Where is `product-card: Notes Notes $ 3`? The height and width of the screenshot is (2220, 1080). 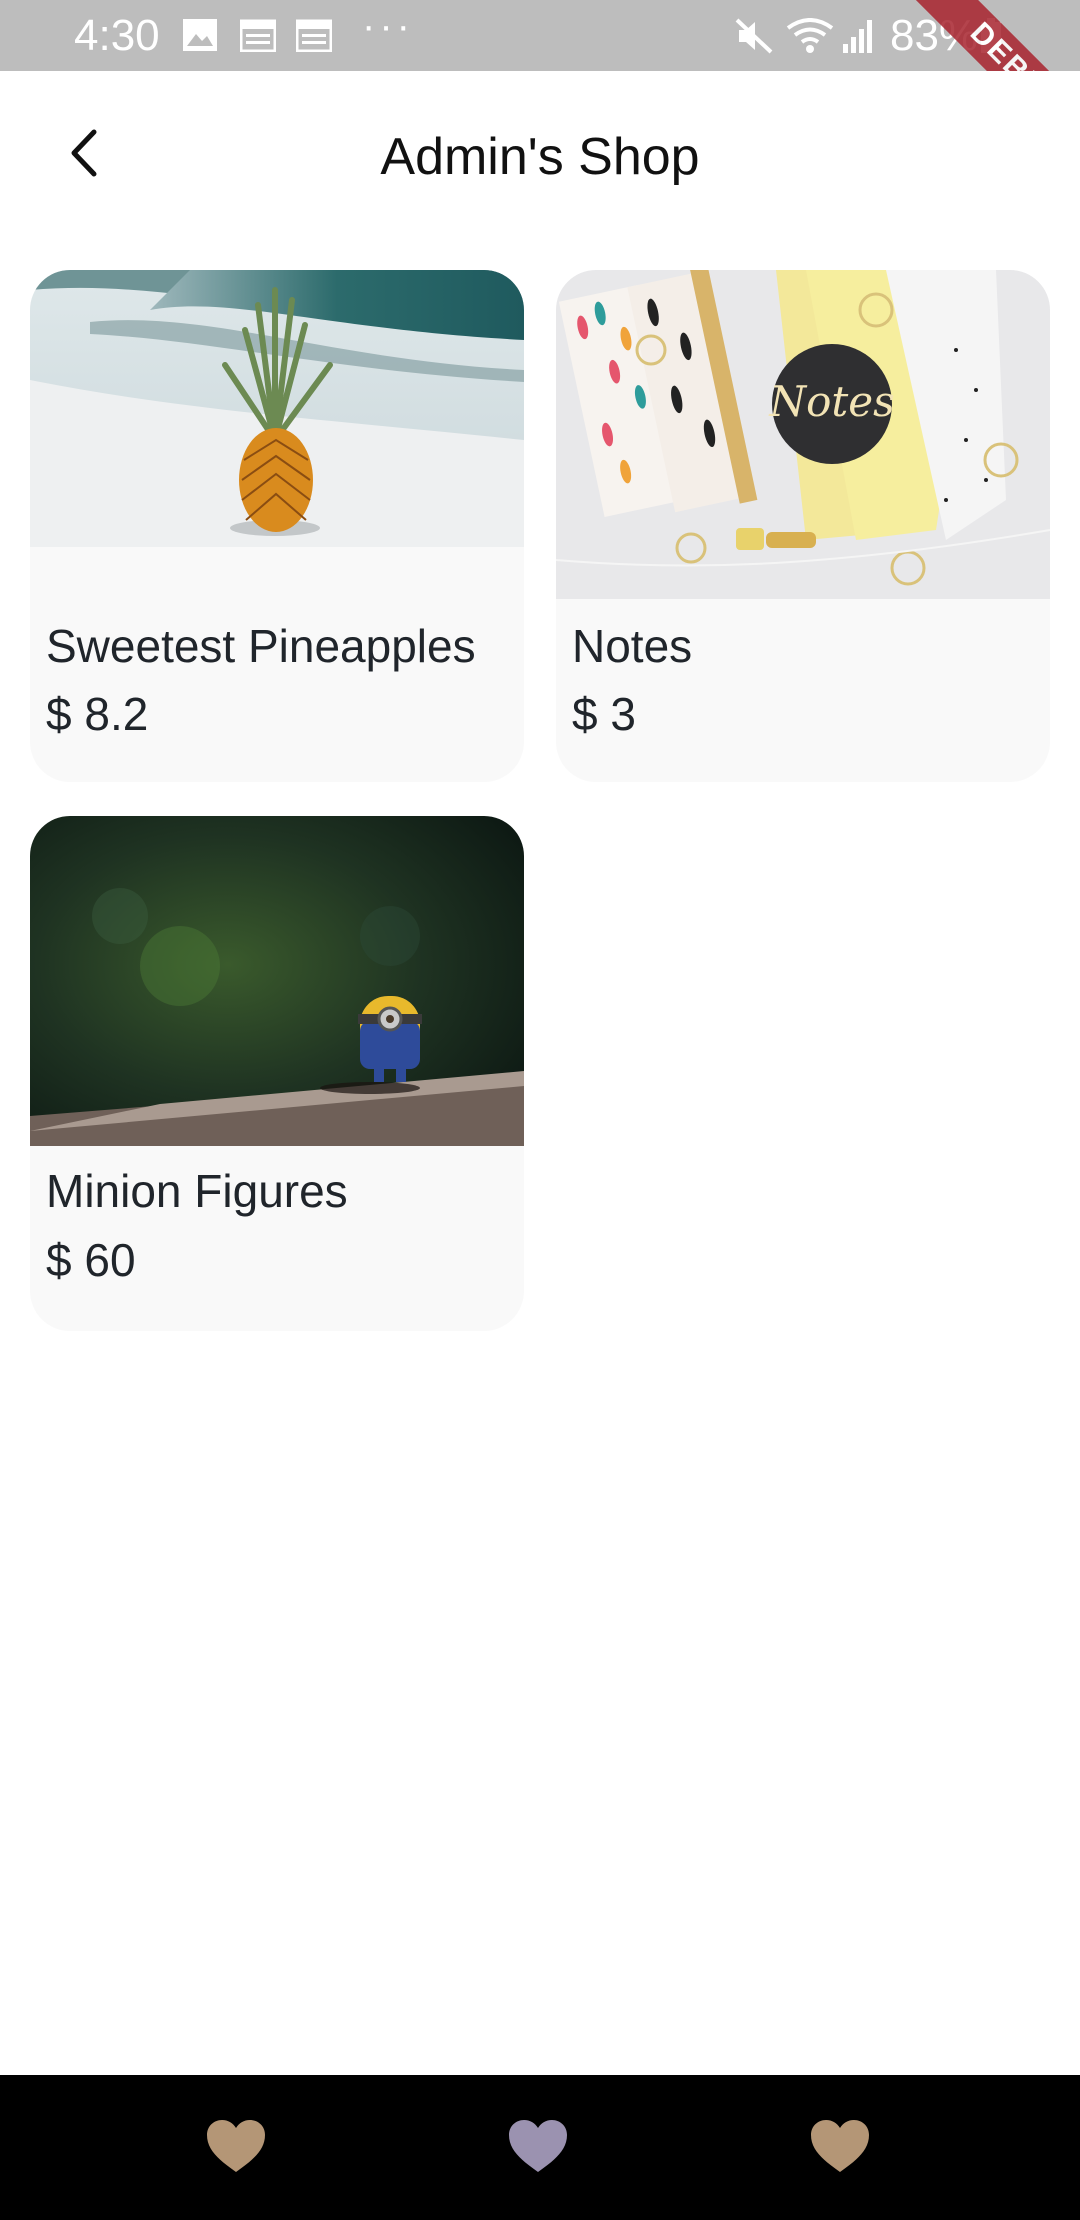 product-card: Notes Notes $ 3 is located at coordinates (803, 526).